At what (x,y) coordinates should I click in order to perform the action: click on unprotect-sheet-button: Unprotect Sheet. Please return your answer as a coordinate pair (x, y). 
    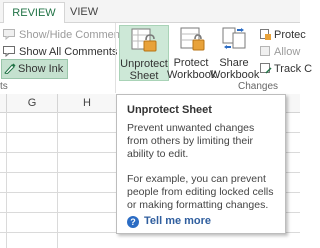
    Looking at the image, I should click on (144, 53).